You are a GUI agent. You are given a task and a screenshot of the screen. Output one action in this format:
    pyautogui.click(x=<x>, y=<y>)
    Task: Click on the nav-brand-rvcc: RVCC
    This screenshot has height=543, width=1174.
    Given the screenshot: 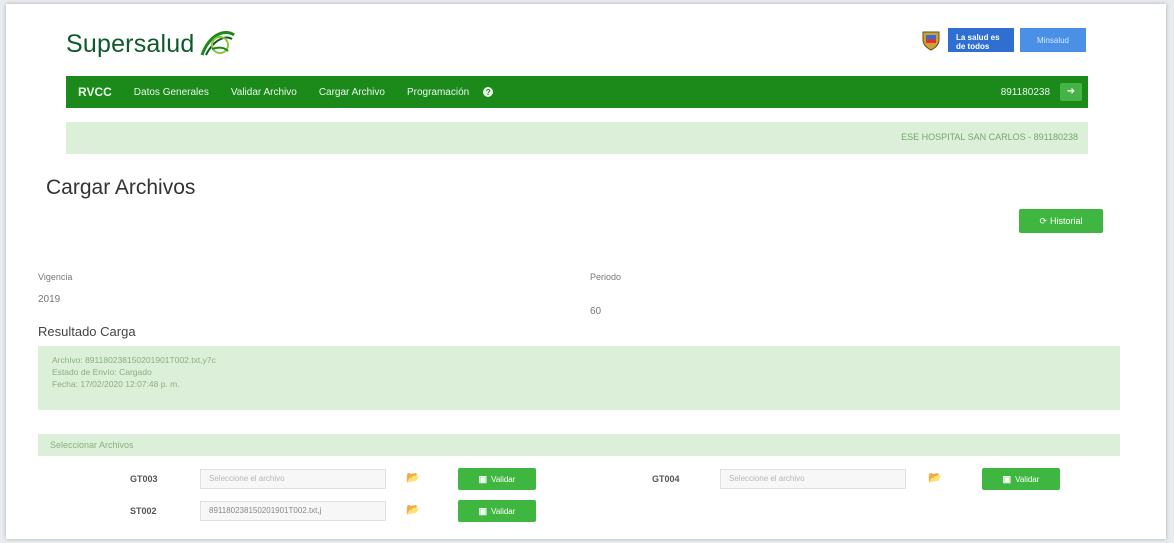 What is the action you would take?
    pyautogui.click(x=95, y=92)
    